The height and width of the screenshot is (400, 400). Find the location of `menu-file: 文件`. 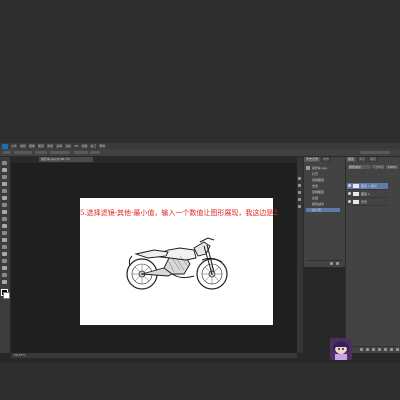

menu-file: 文件 is located at coordinates (14, 146).